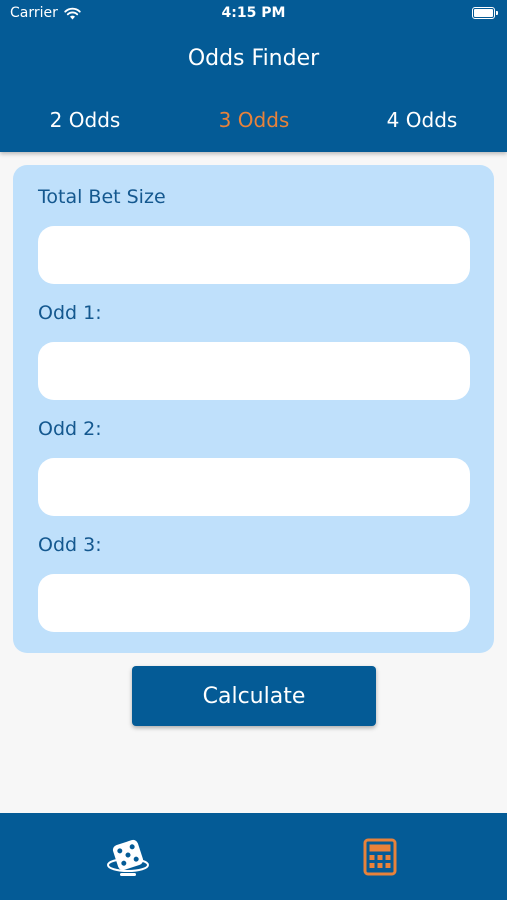 Image resolution: width=507 pixels, height=900 pixels. What do you see at coordinates (253, 856) in the screenshot?
I see `bottom-nav` at bounding box center [253, 856].